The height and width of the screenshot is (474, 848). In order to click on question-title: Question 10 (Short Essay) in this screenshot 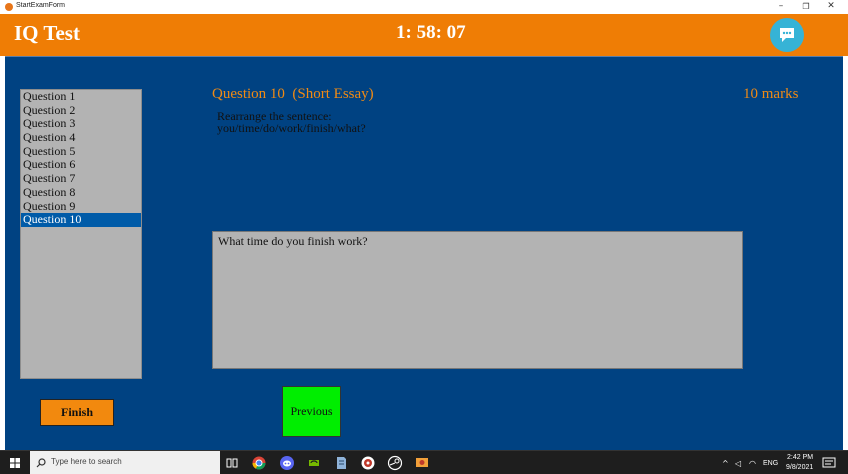, I will do `click(293, 94)`.